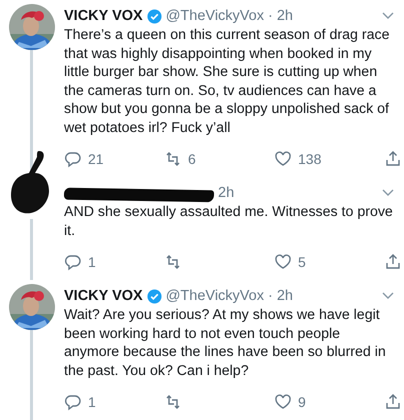 The width and height of the screenshot is (404, 420). I want to click on reply-button: 21, so click(114, 159).